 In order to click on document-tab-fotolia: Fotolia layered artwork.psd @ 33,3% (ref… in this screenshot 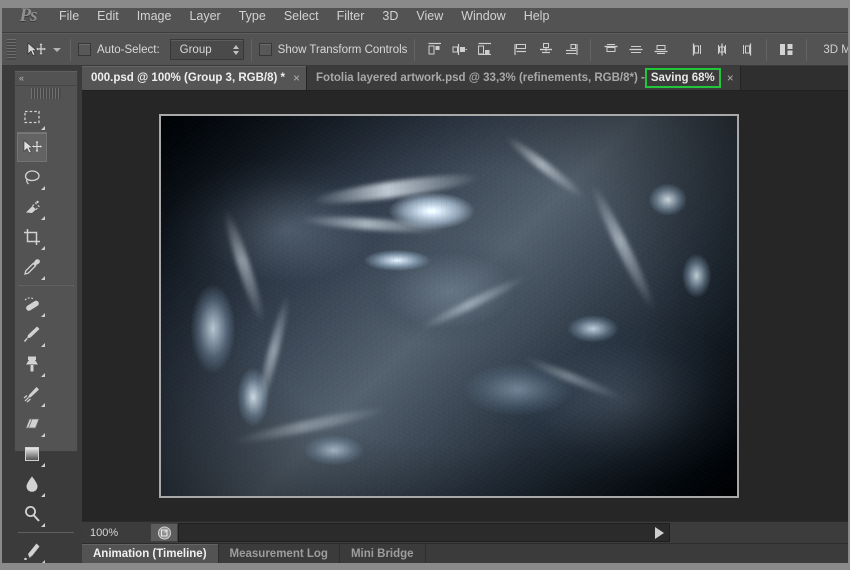, I will do `click(524, 78)`.